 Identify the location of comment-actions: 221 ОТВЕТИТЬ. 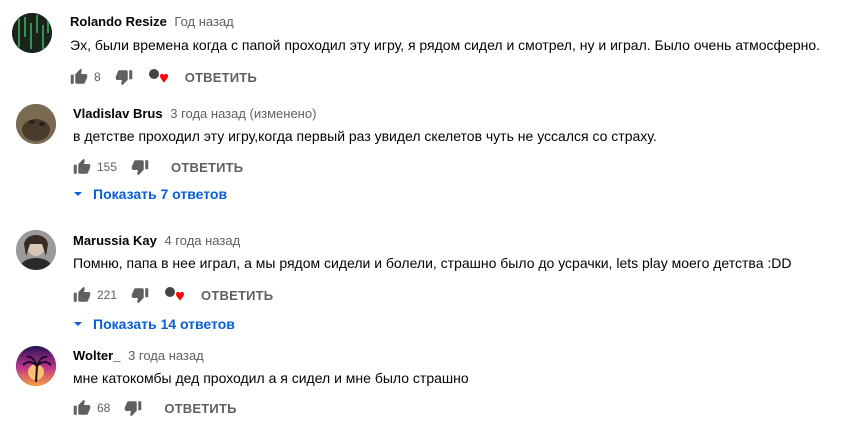
(173, 295).